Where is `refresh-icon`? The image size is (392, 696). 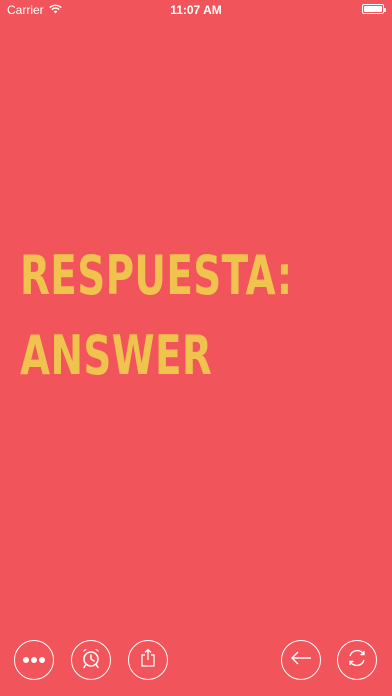
refresh-icon is located at coordinates (357, 660).